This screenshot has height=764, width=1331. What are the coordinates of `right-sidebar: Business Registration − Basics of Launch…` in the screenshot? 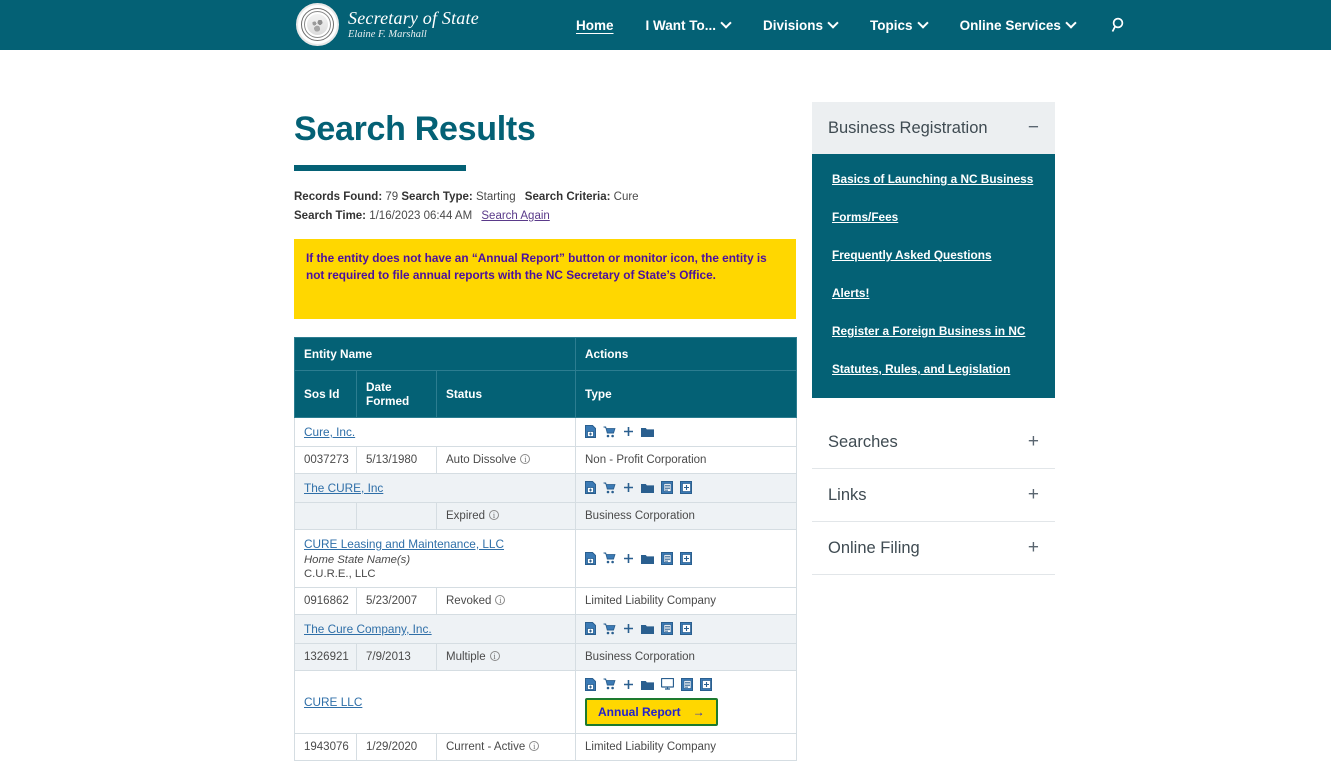 It's located at (933, 338).